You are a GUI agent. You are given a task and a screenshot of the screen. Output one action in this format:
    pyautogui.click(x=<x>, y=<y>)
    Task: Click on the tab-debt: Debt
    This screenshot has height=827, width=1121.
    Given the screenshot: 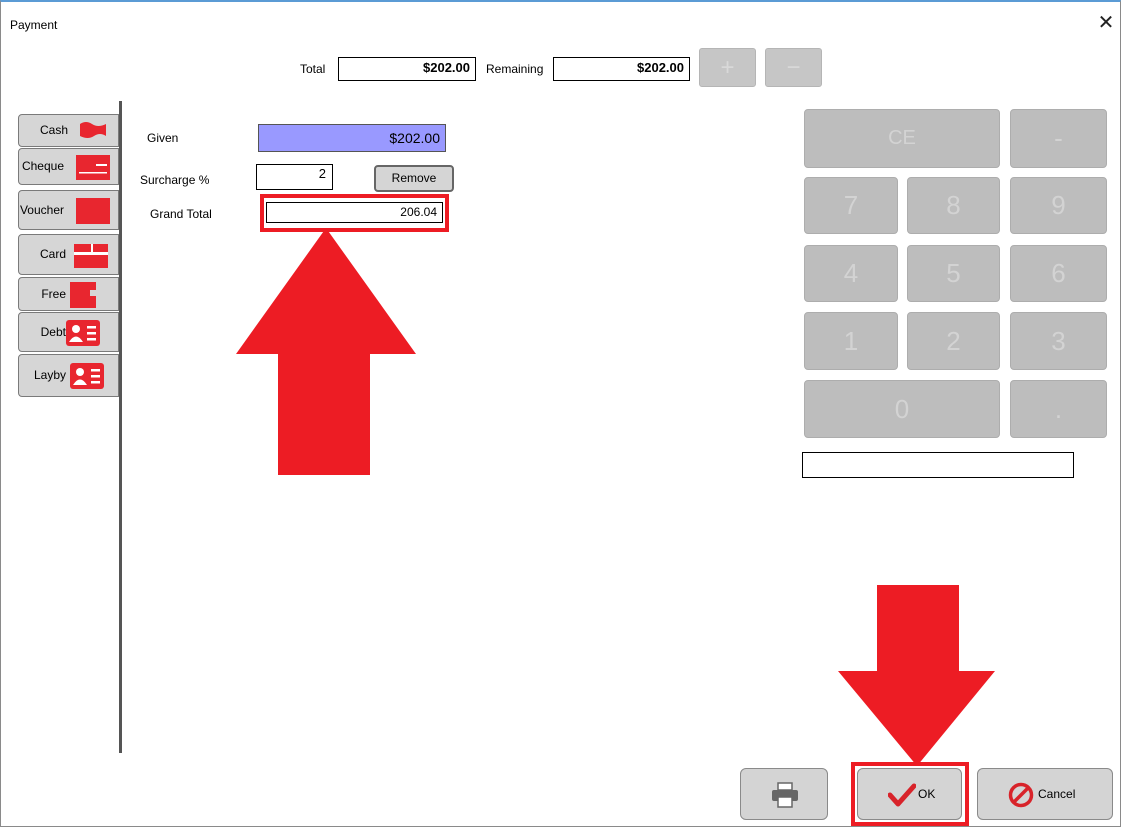 What is the action you would take?
    pyautogui.click(x=68, y=332)
    